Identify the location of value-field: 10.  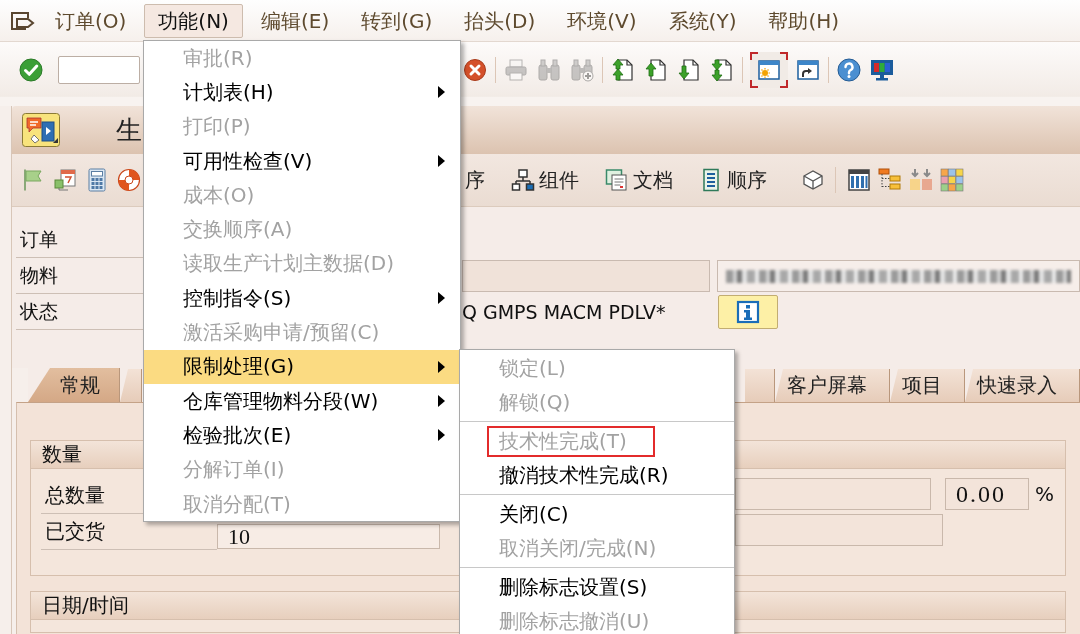
(328, 536).